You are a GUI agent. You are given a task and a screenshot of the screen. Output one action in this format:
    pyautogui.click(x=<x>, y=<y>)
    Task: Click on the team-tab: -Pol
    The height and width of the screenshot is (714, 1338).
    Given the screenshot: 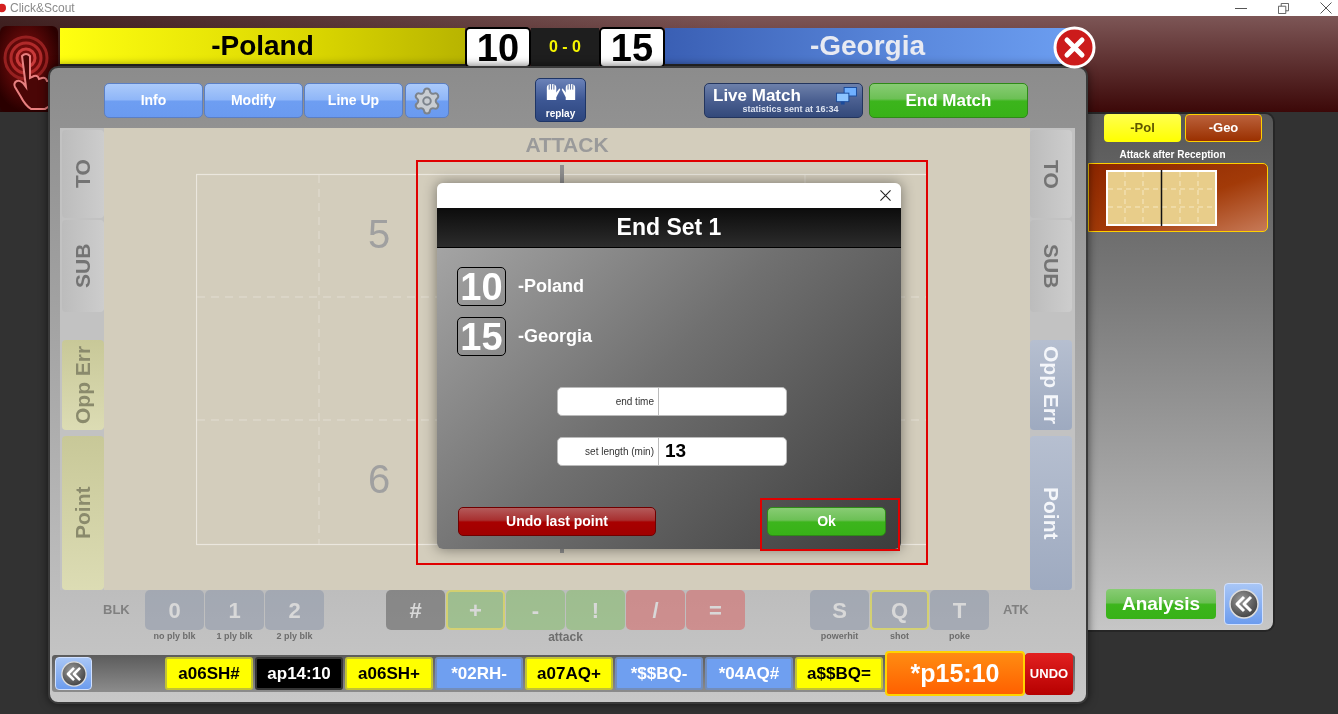 What is the action you would take?
    pyautogui.click(x=1142, y=128)
    